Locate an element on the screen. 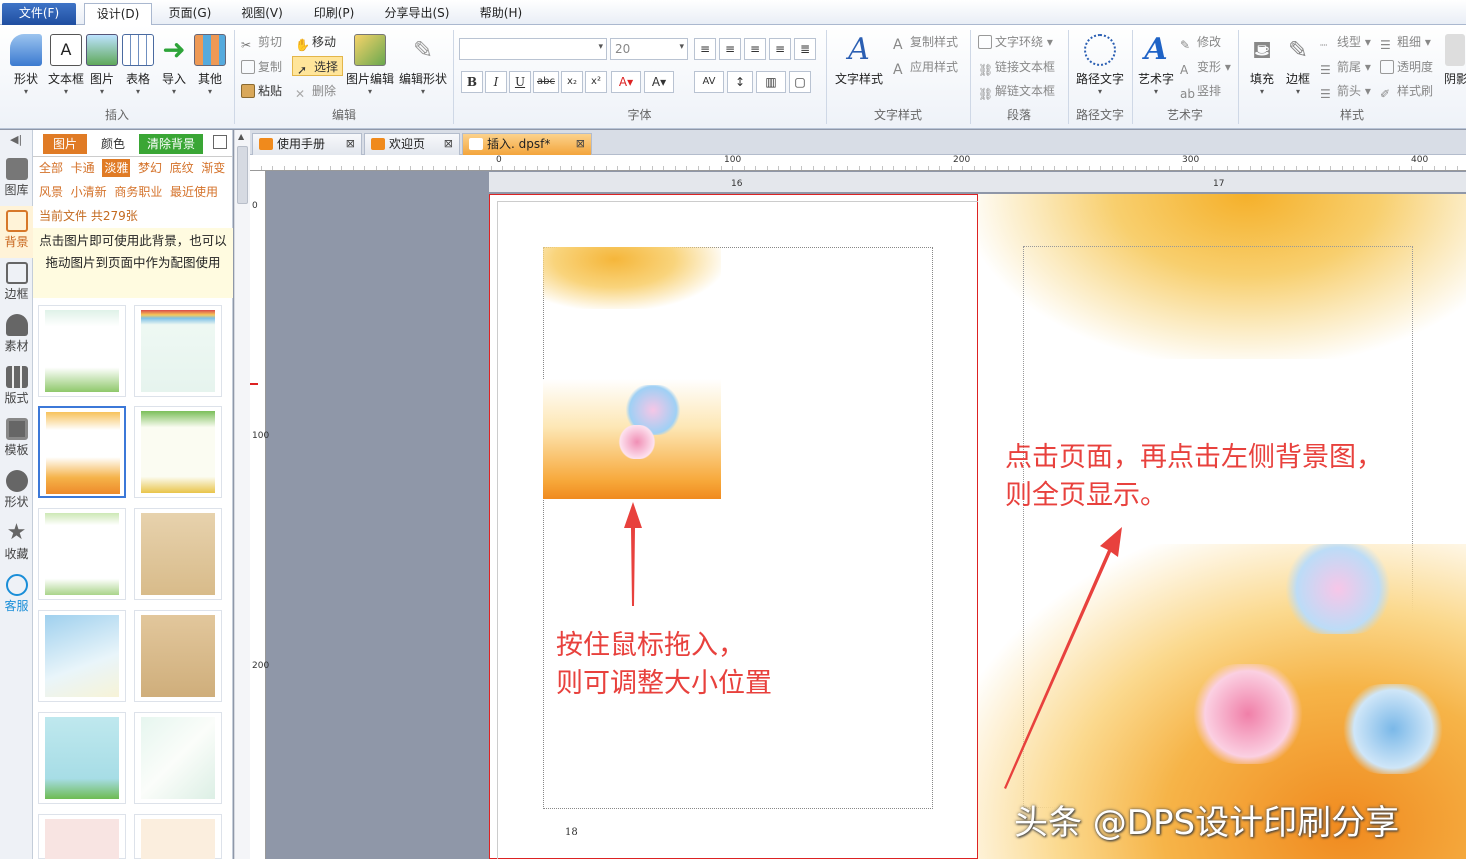 Image resolution: width=1466 pixels, height=859 pixels. category-gradient: 渐变 is located at coordinates (213, 168).